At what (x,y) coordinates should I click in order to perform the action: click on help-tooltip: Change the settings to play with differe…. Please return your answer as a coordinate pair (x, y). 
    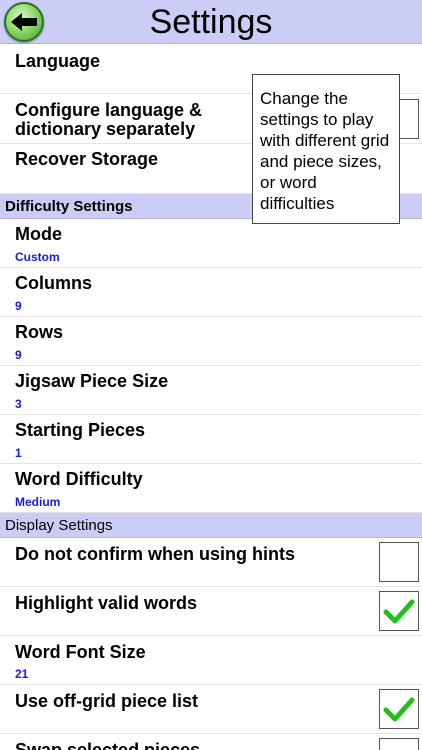
    Looking at the image, I should click on (326, 149).